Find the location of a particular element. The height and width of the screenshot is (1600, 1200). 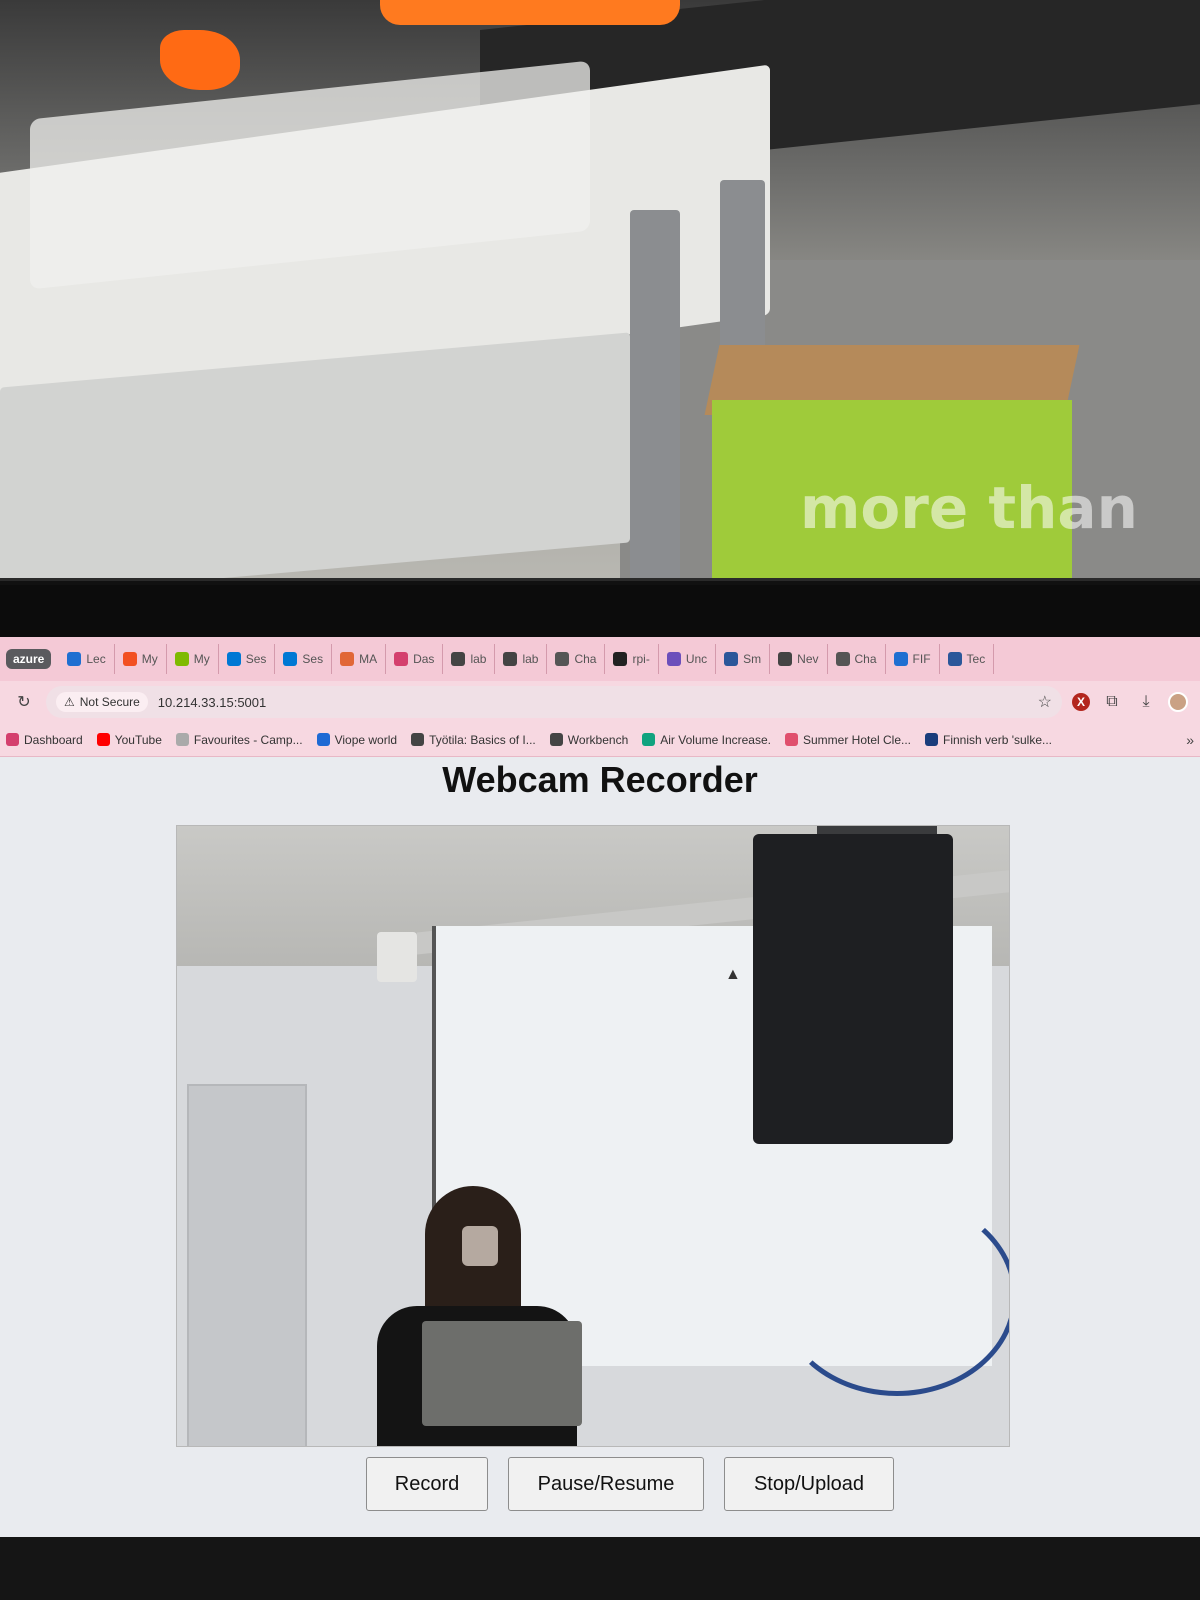

browser-toolbar: ↻ ⚠ Not Secure 10.214.33.15:5001 ☆ X ⧉ ⤓ is located at coordinates (600, 702).